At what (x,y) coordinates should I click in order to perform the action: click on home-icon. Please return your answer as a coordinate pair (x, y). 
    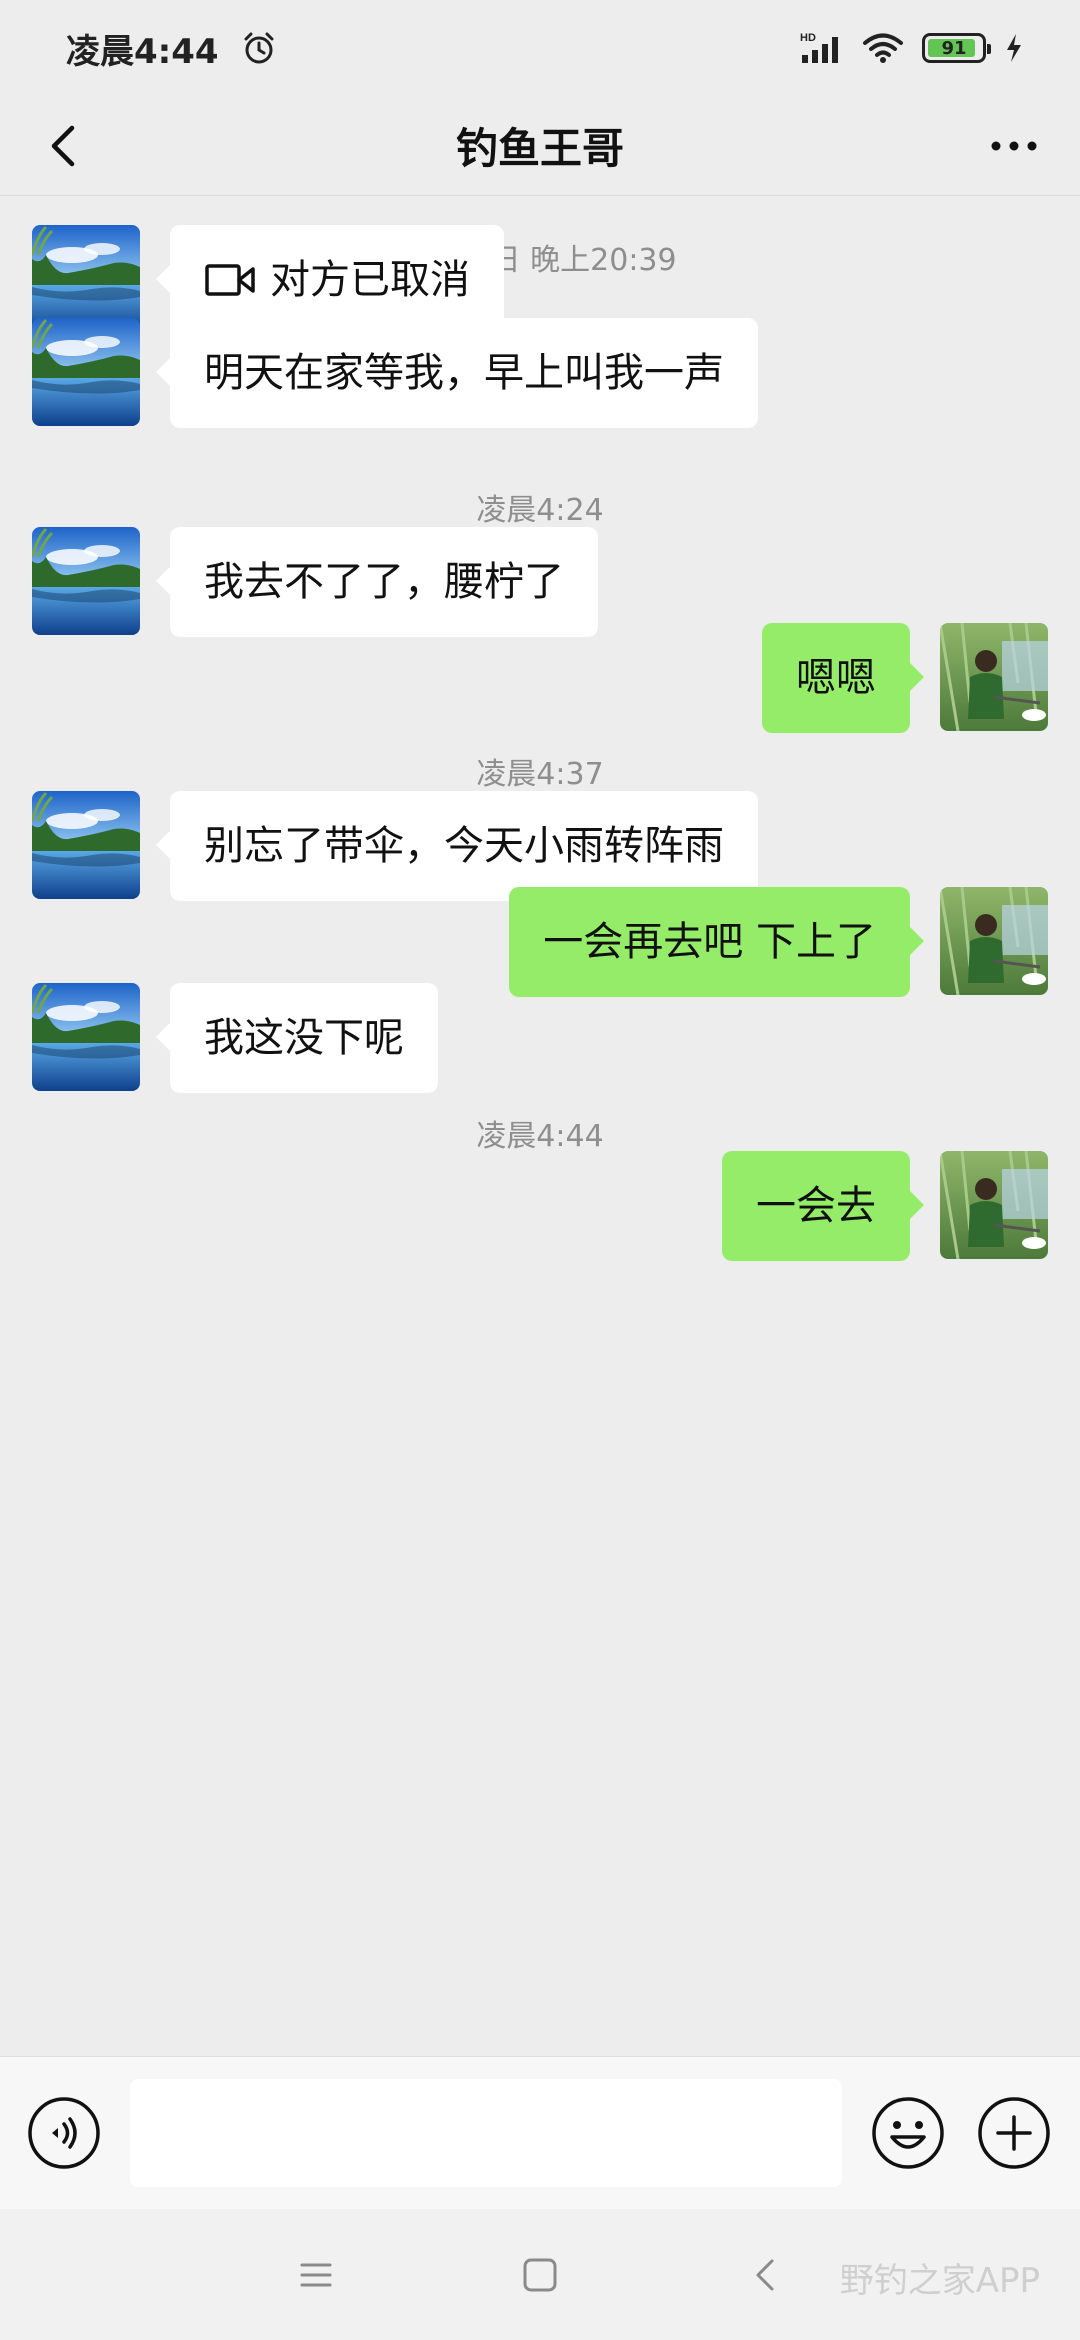
    Looking at the image, I should click on (540, 2275).